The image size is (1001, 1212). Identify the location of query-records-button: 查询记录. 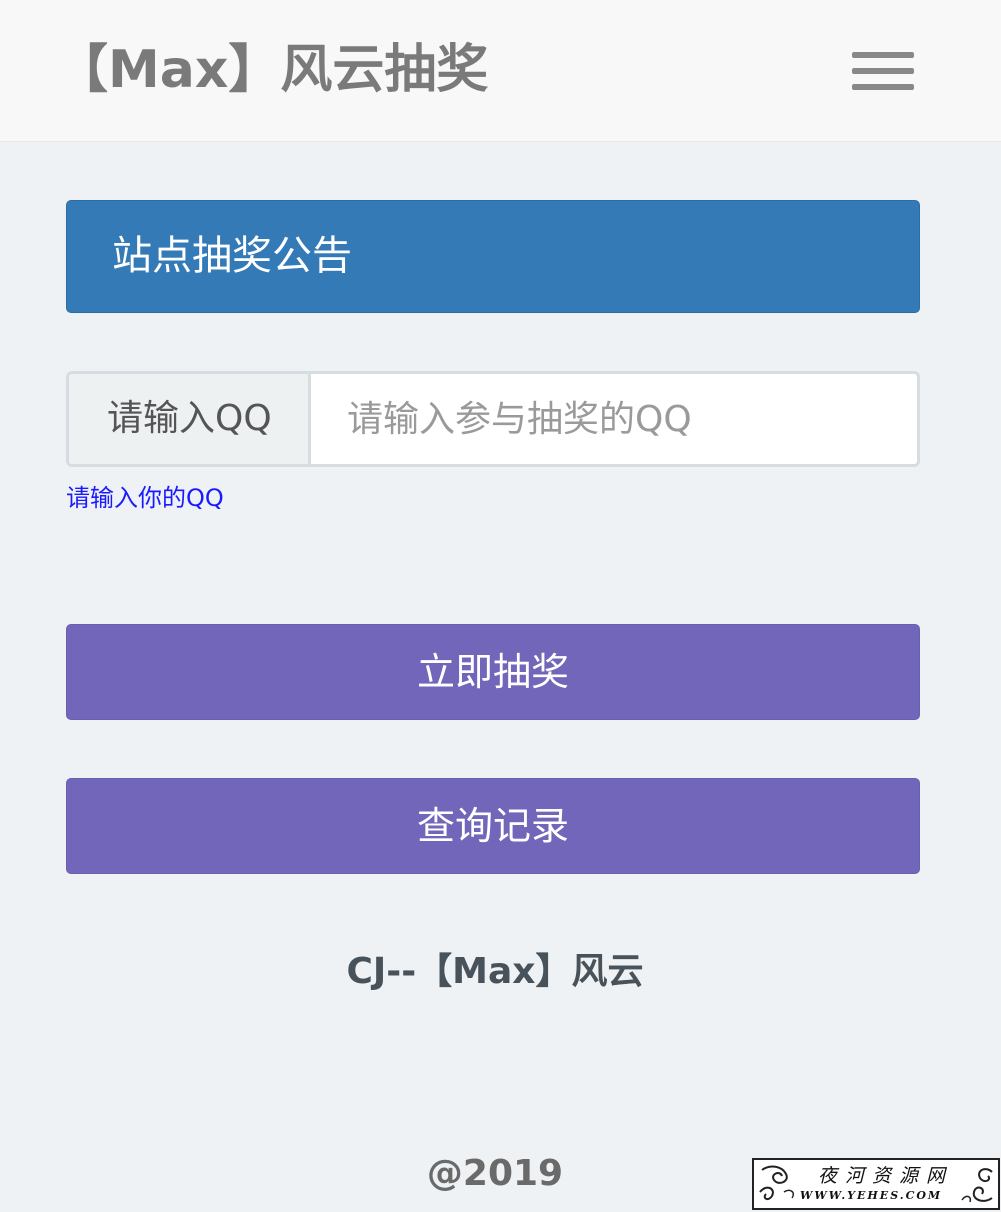
(493, 826).